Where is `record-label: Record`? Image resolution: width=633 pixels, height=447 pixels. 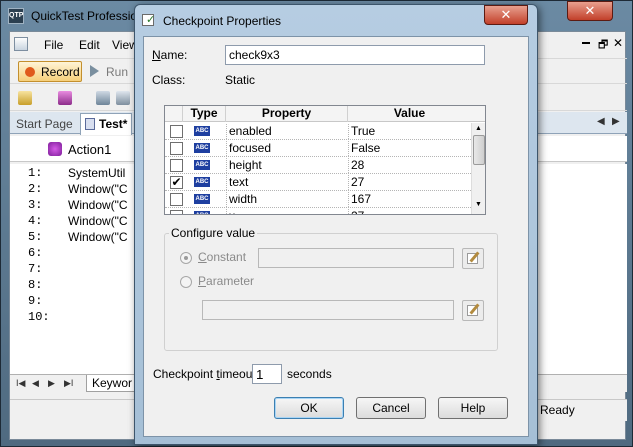
record-label: Record is located at coordinates (60, 72).